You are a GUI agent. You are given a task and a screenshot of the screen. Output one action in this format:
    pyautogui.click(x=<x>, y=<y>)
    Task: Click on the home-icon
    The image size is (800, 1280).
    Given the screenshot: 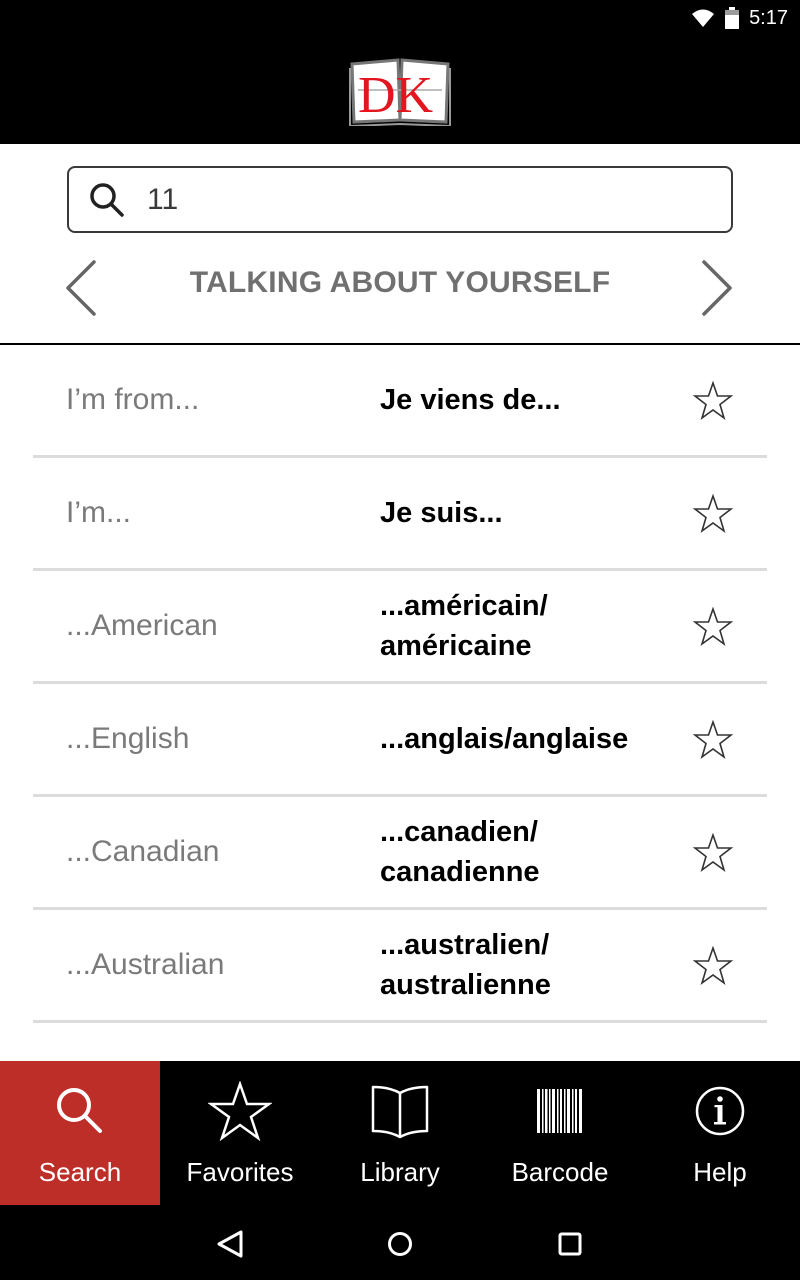 What is the action you would take?
    pyautogui.click(x=400, y=1244)
    